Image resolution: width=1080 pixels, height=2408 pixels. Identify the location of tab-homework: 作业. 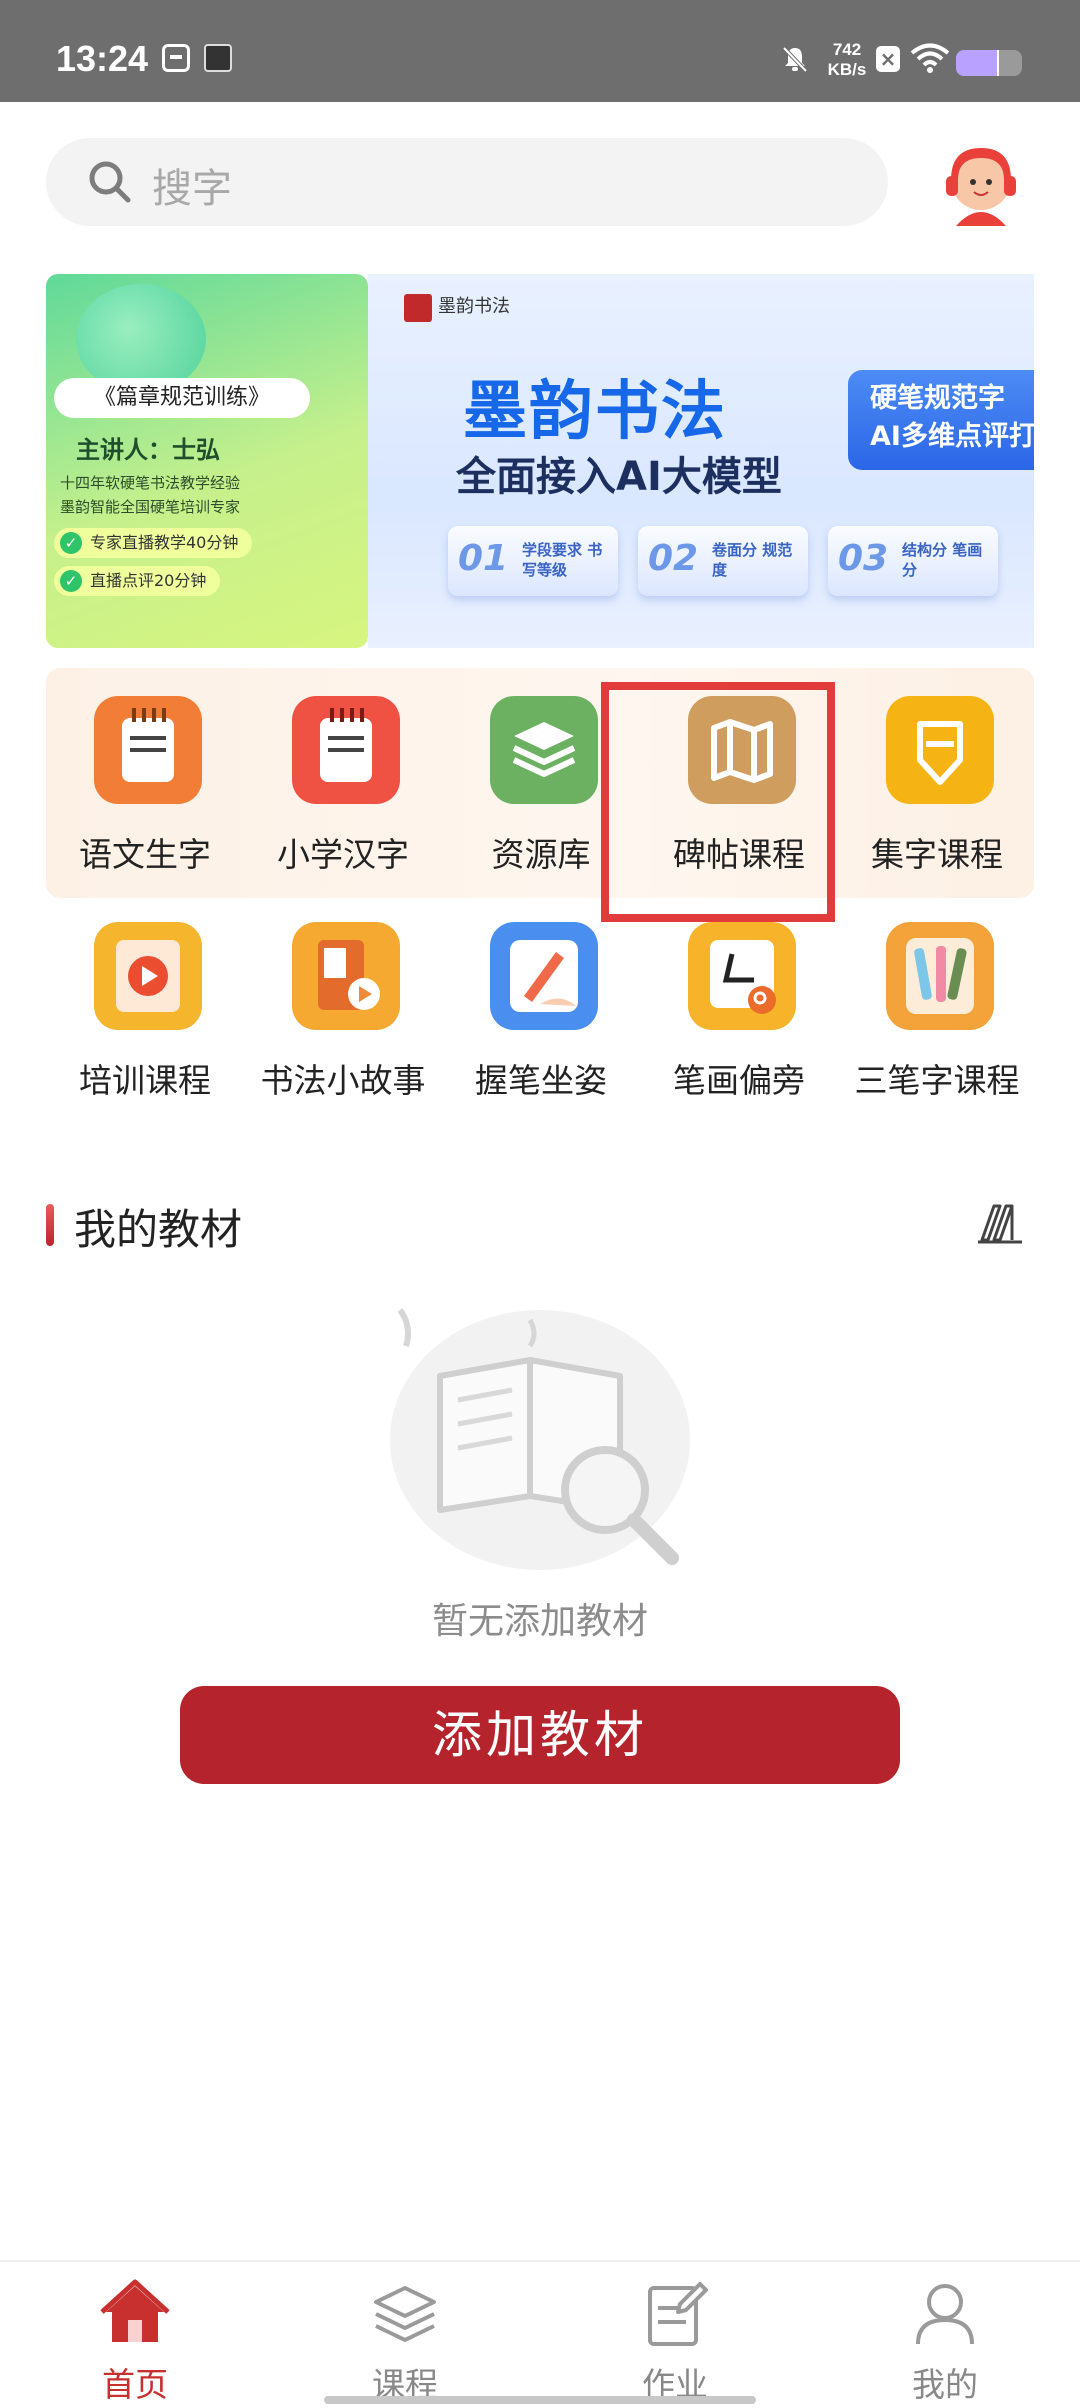
(675, 2335).